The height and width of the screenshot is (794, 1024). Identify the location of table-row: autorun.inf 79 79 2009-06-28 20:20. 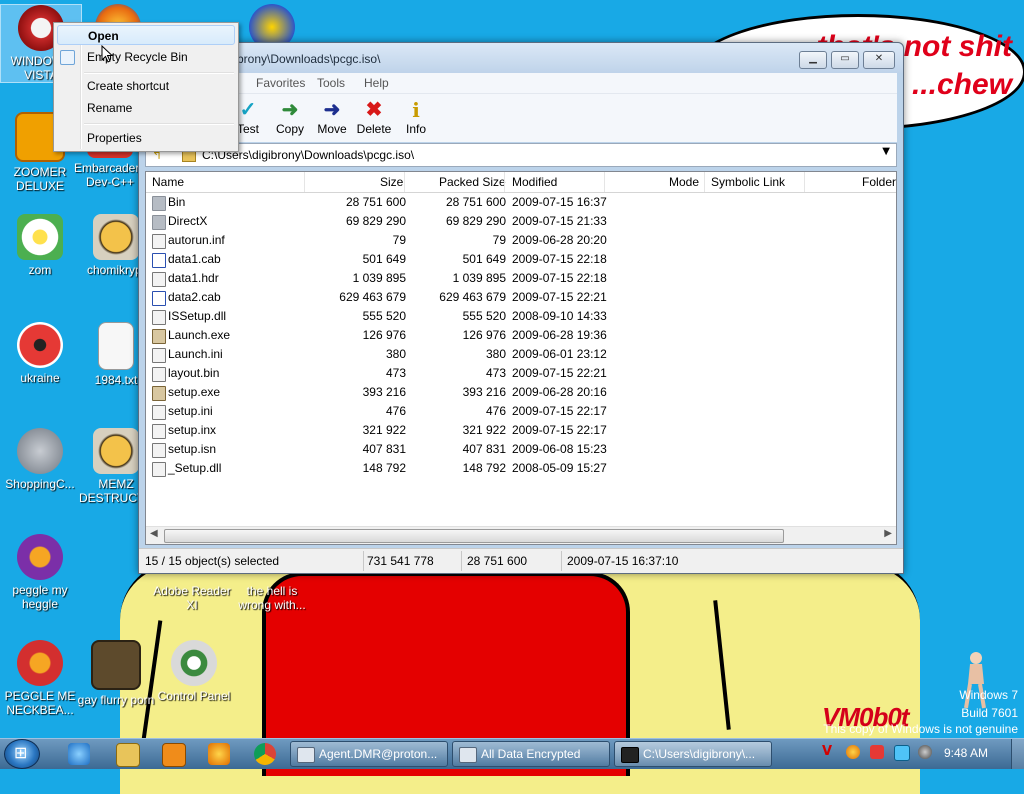
(521, 240).